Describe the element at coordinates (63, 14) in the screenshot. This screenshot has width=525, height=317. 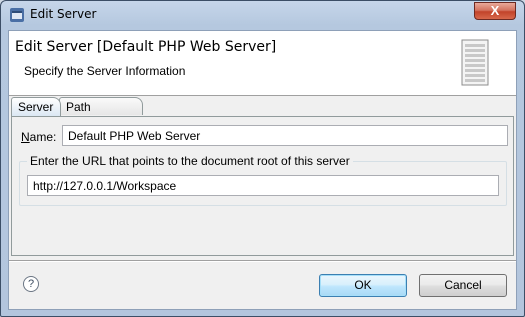
I see `window-title: Edit Server` at that location.